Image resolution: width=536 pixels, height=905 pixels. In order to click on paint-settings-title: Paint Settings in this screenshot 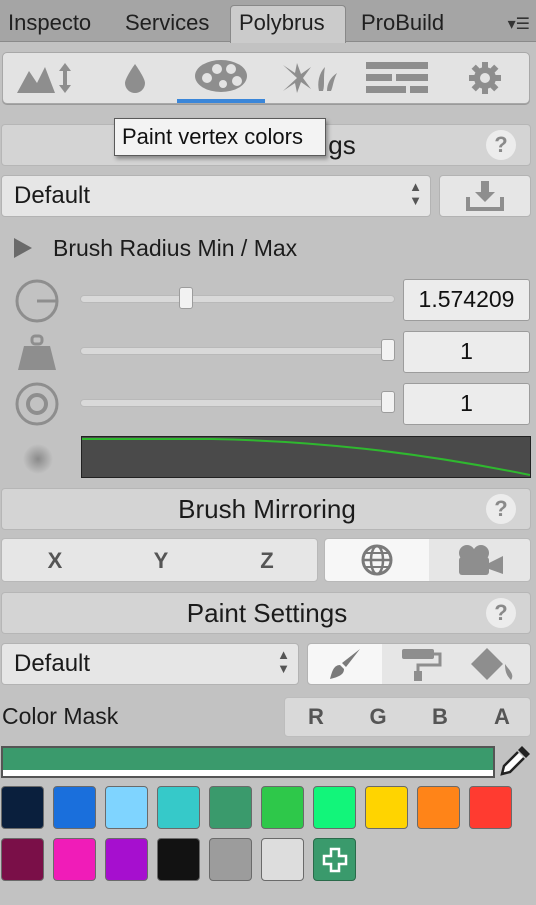, I will do `click(267, 613)`.